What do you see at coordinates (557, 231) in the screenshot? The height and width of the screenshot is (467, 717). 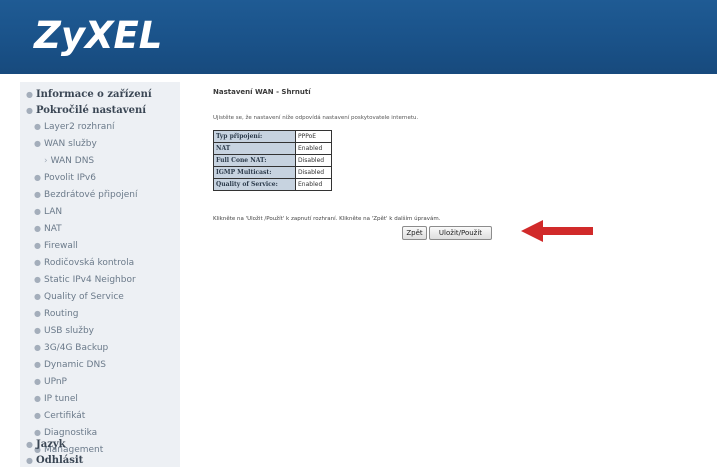 I see `left-arrow-icon` at bounding box center [557, 231].